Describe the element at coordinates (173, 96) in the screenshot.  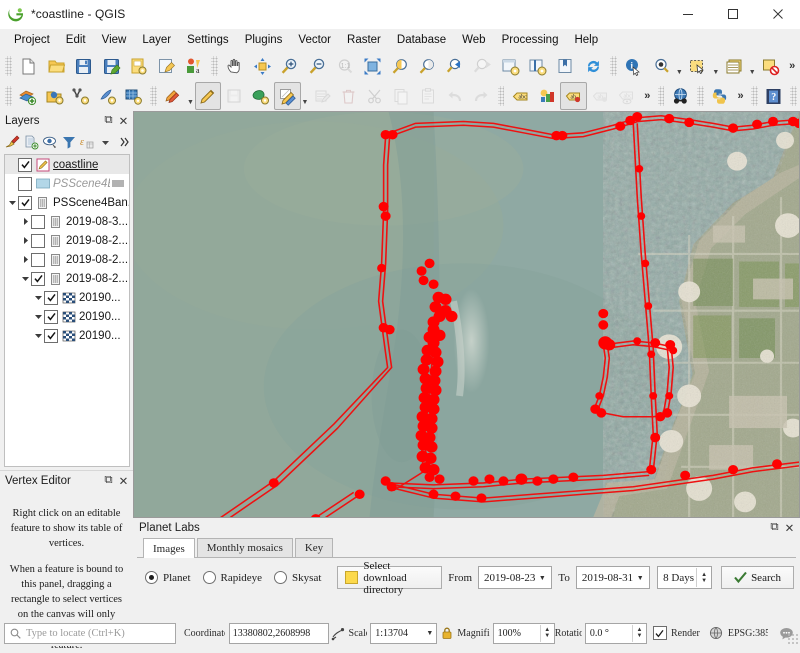
I see `current-edits-button` at that location.